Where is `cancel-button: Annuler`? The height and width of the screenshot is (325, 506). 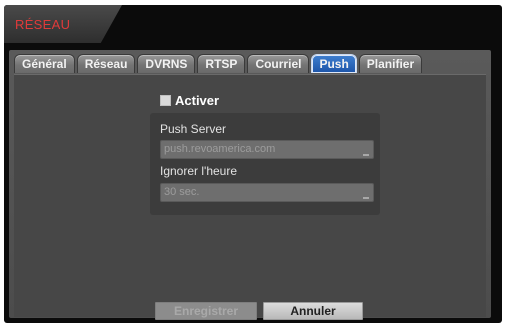 cancel-button: Annuler is located at coordinates (313, 311).